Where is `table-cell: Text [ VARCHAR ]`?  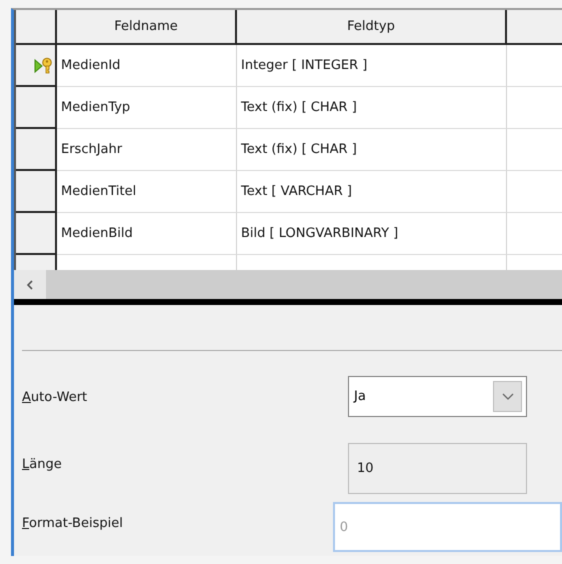 table-cell: Text [ VARCHAR ] is located at coordinates (372, 191).